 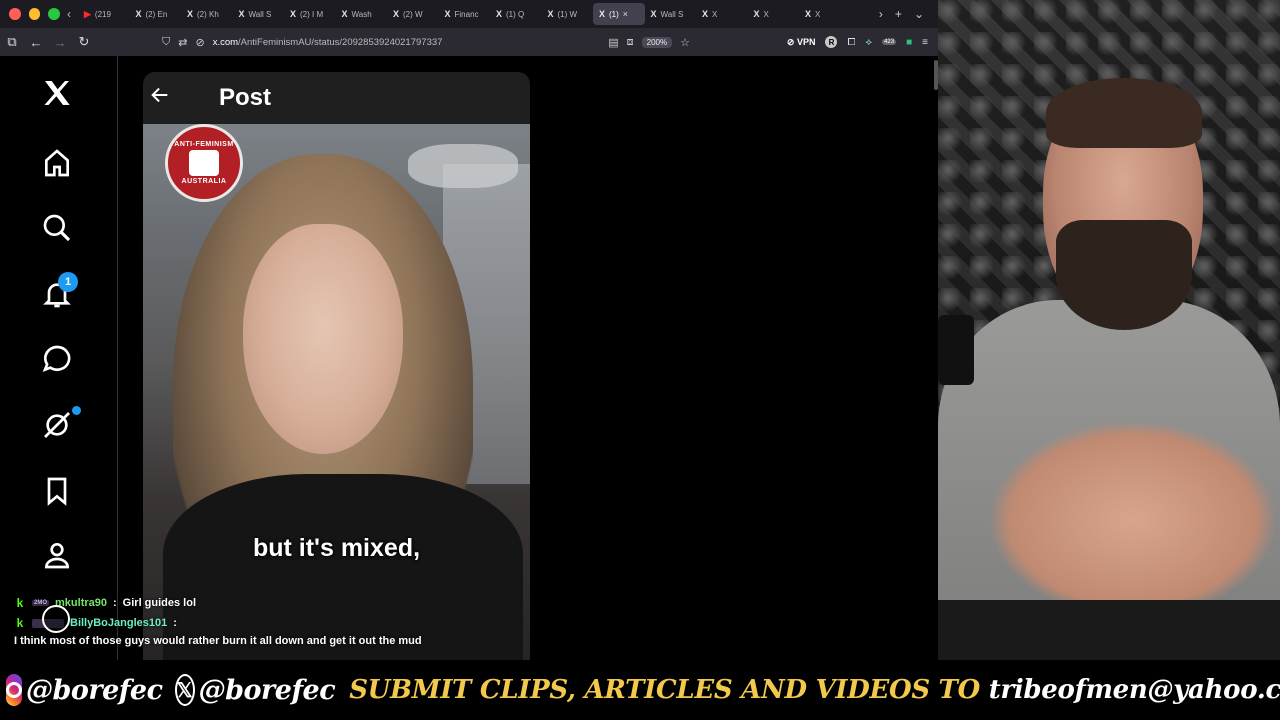 I want to click on tab-label: (1), so click(x=614, y=14).